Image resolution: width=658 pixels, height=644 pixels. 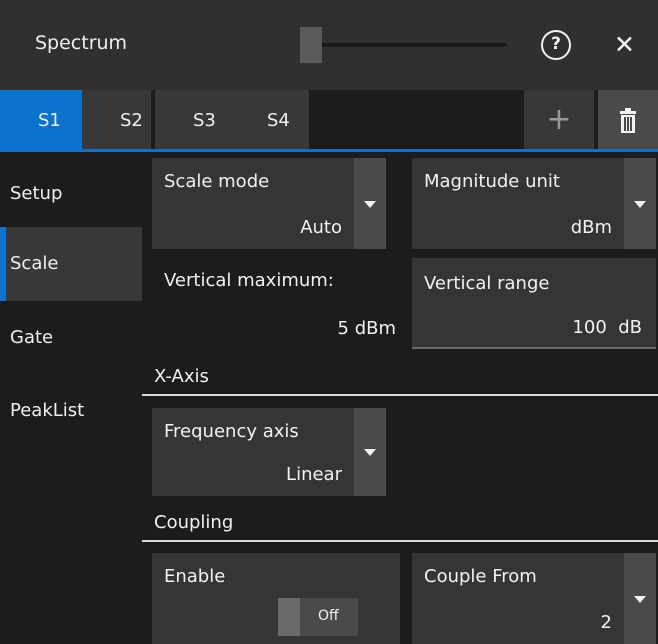 I want to click on coupling-section-title: Coupling, so click(x=194, y=522).